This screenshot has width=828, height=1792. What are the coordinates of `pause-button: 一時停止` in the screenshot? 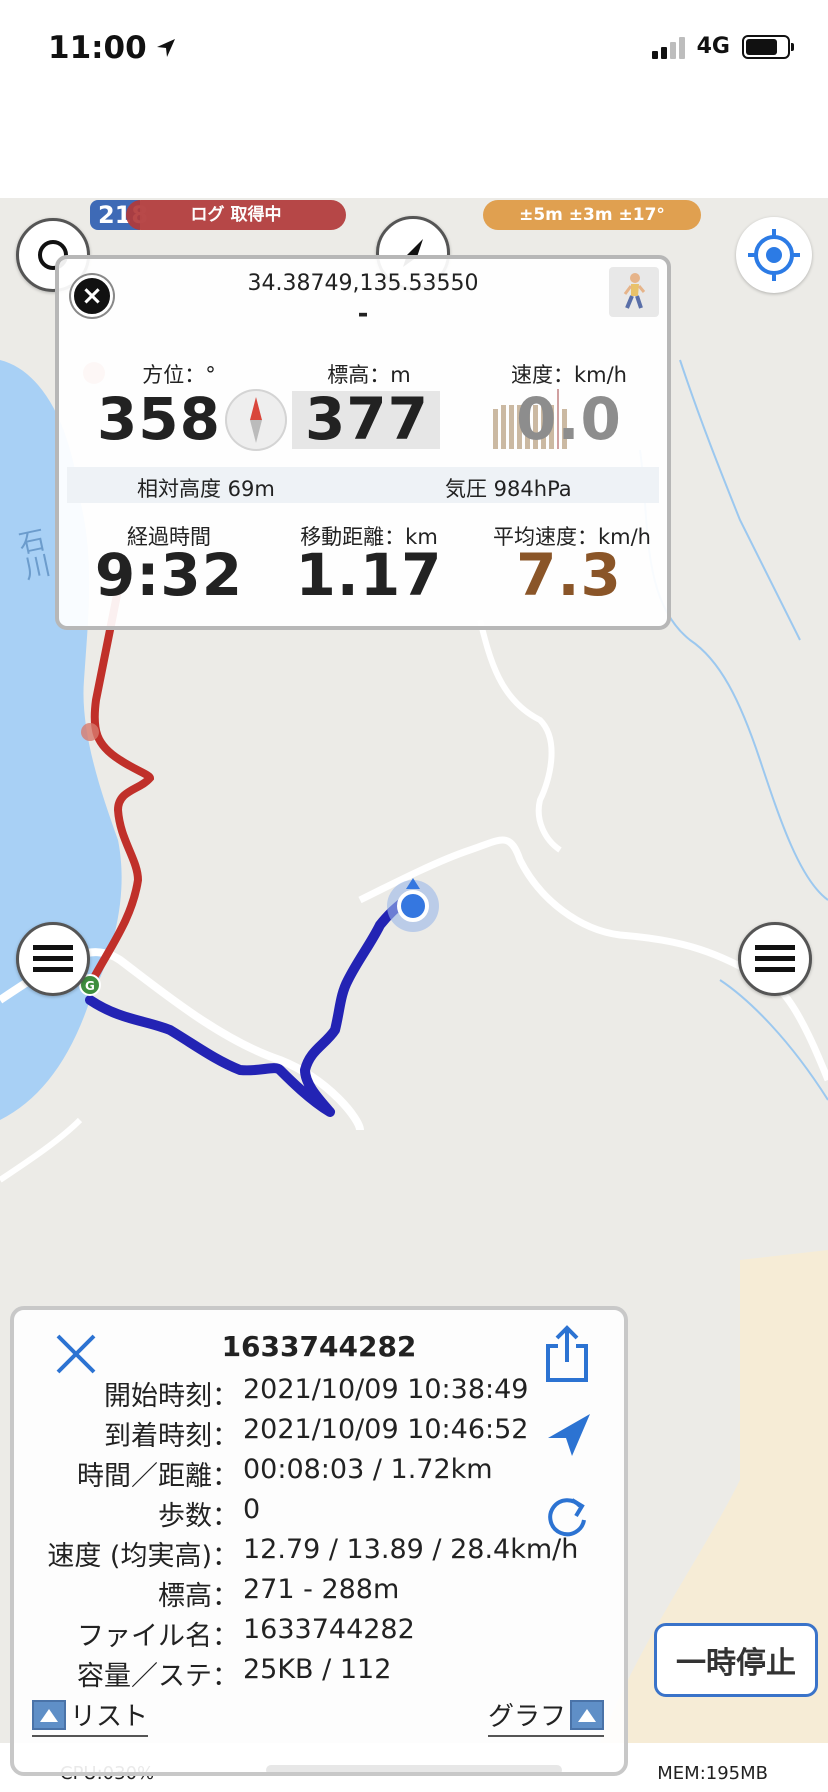 It's located at (736, 1660).